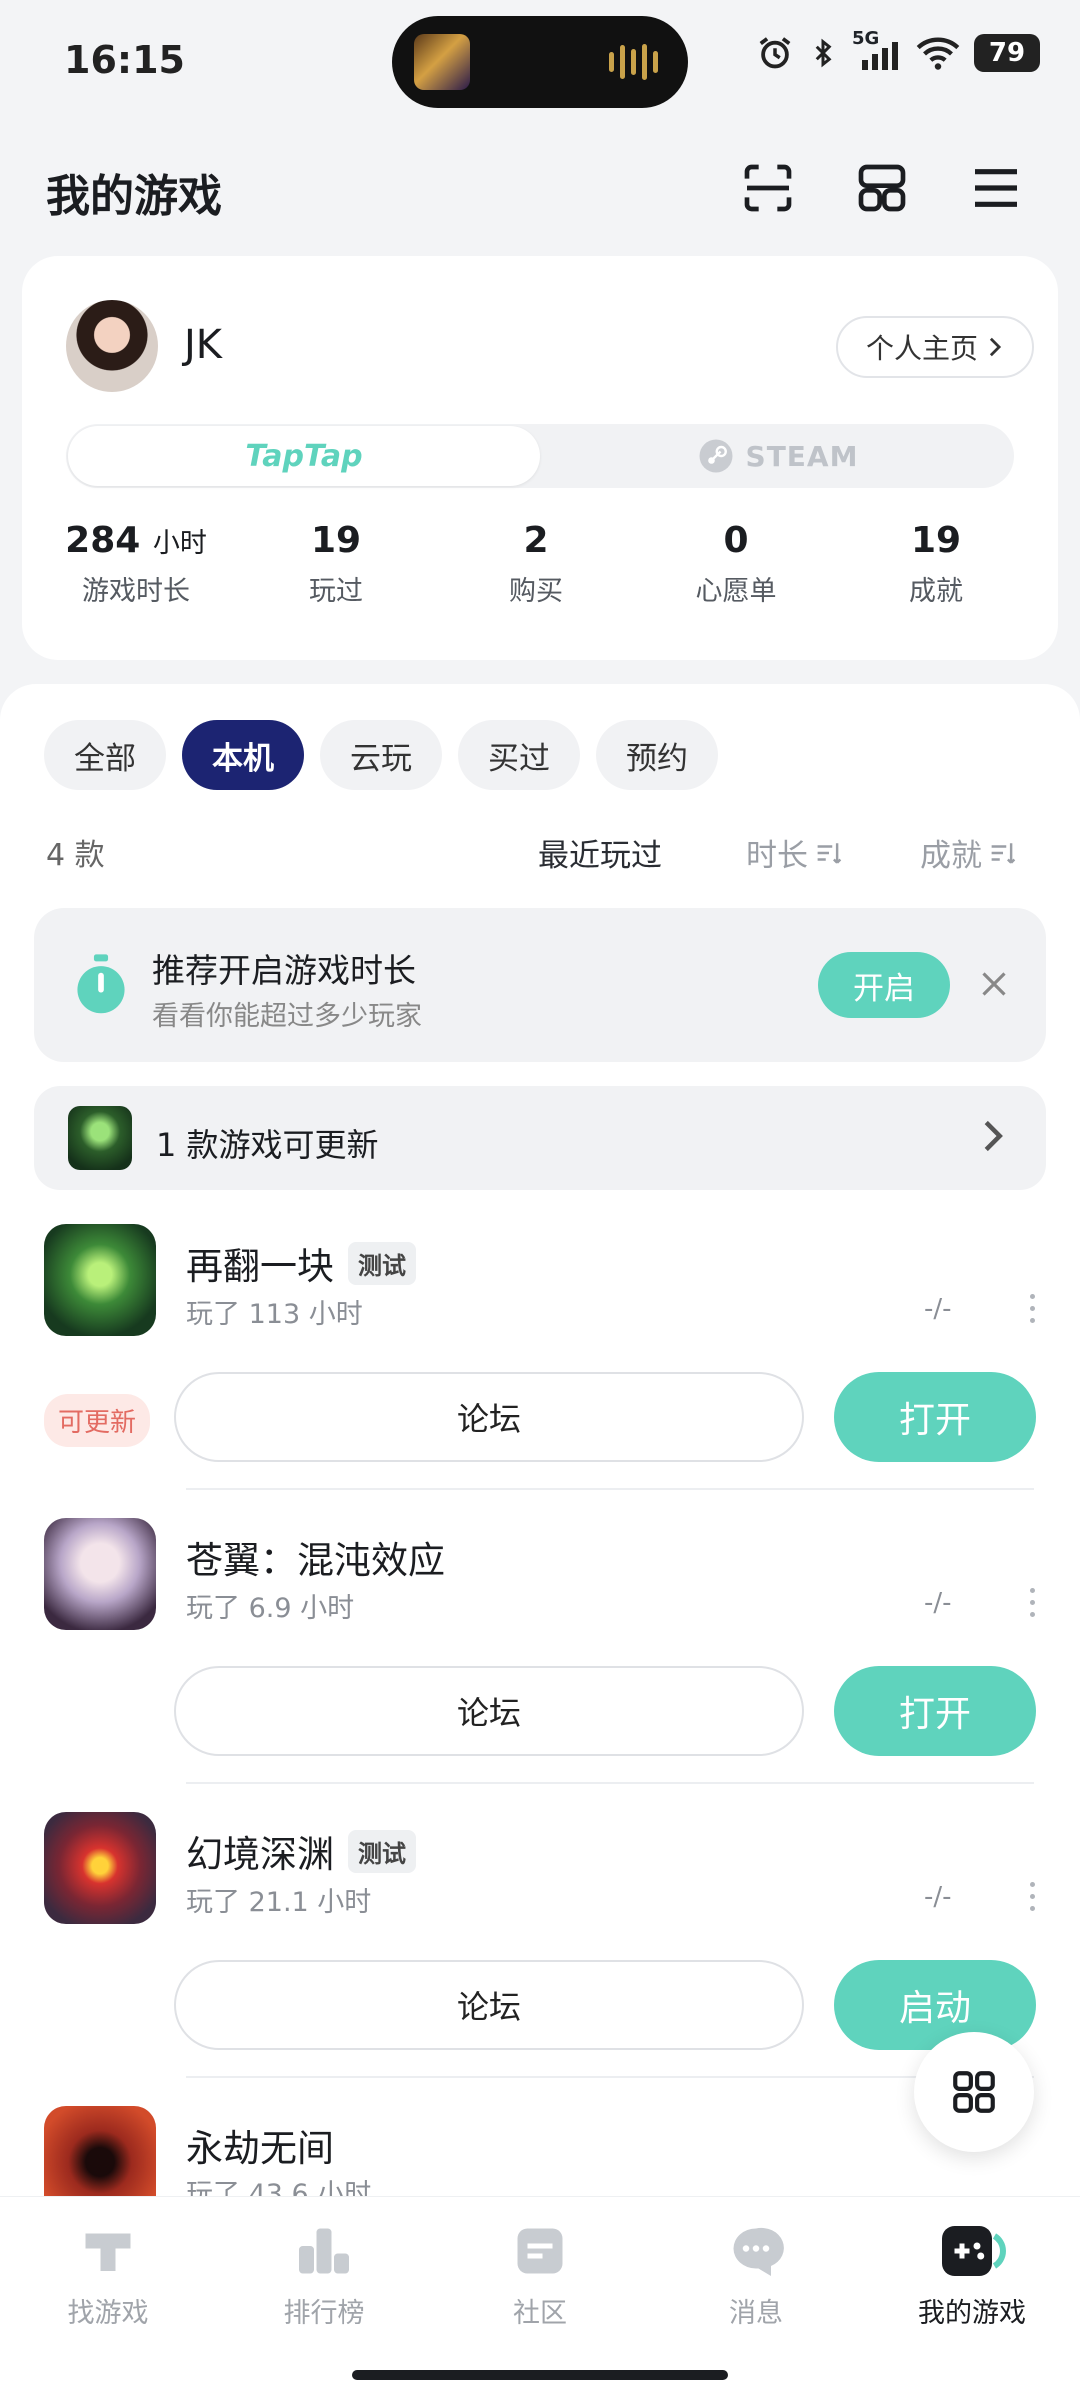 This screenshot has width=1080, height=2400. I want to click on platform-toggle: TapTap STEAM, so click(540, 456).